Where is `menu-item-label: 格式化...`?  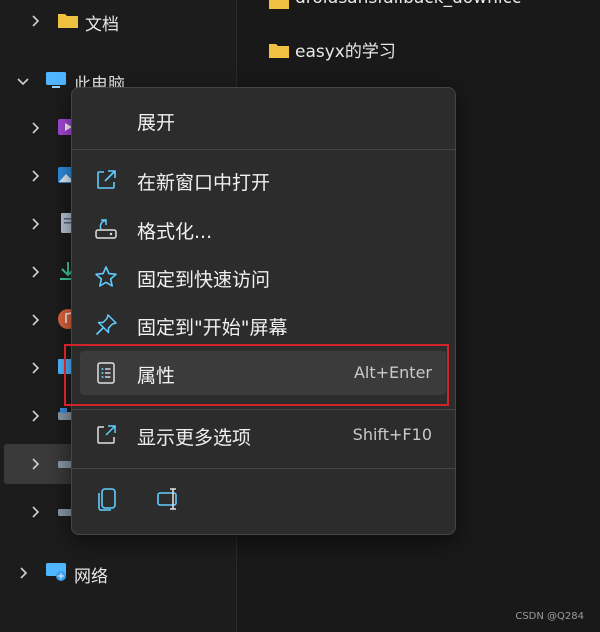 menu-item-label: 格式化... is located at coordinates (175, 232).